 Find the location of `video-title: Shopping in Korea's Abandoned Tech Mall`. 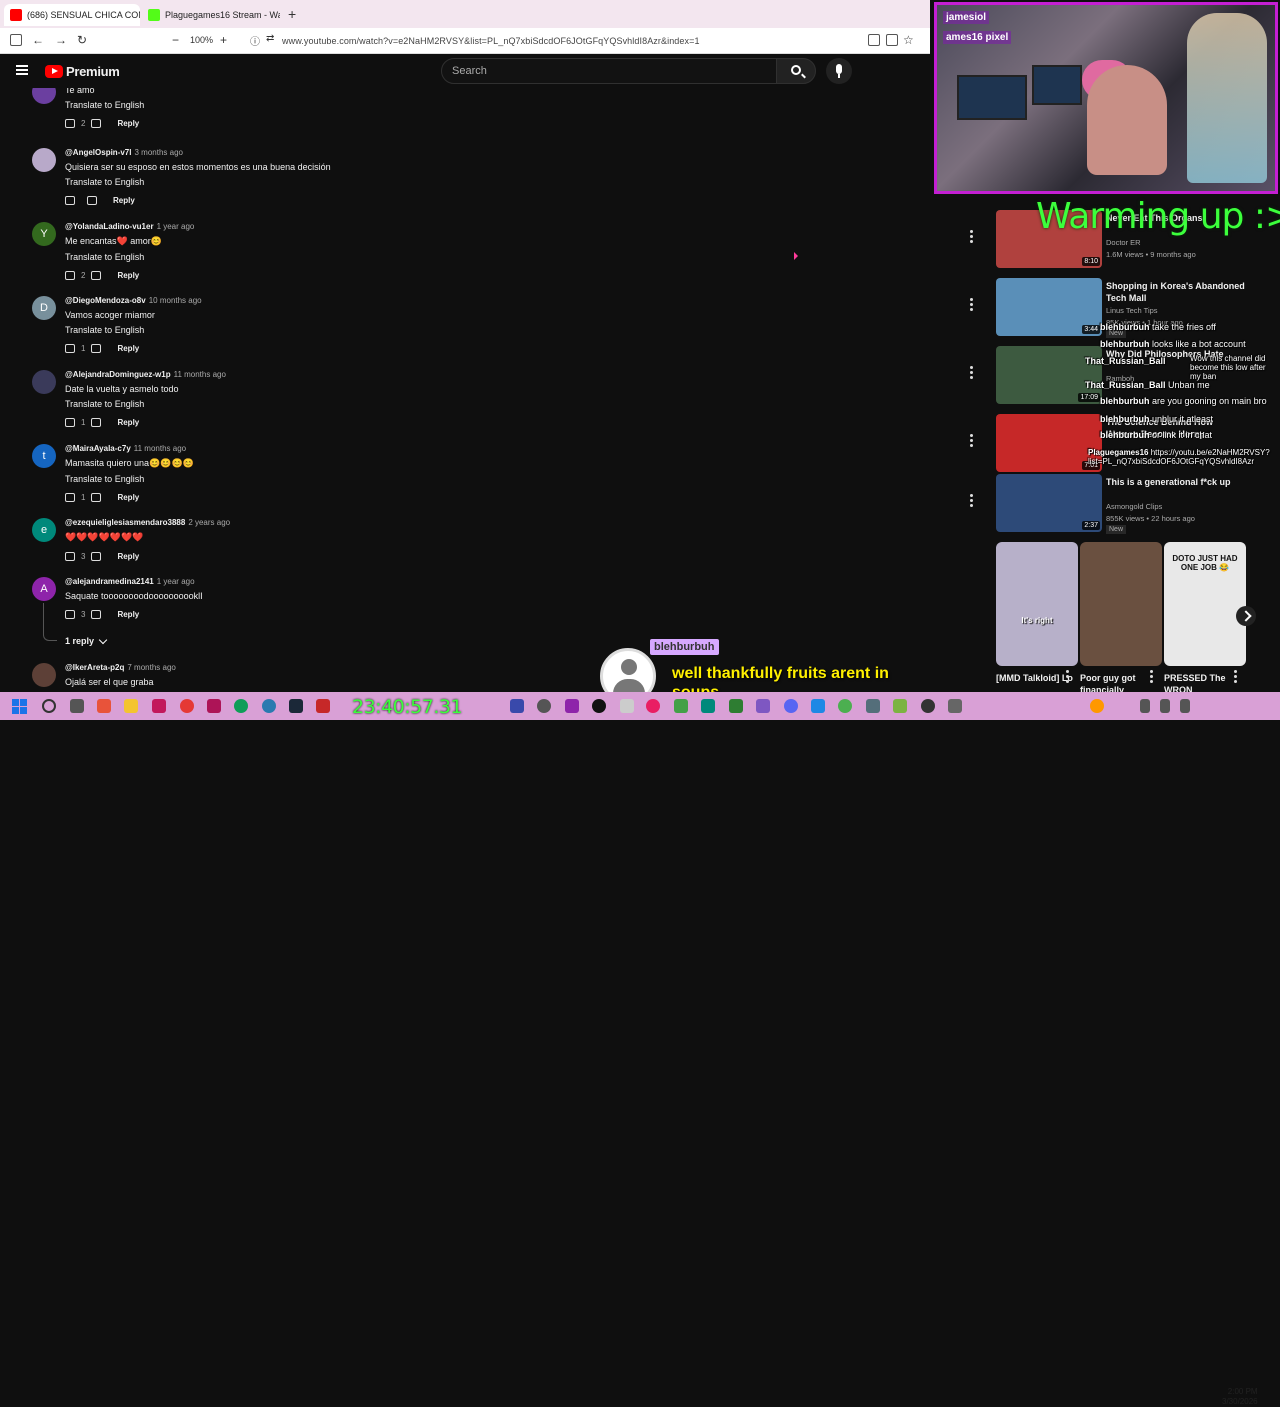

video-title: Shopping in Korea's Abandoned Tech Mall is located at coordinates (1176, 292).